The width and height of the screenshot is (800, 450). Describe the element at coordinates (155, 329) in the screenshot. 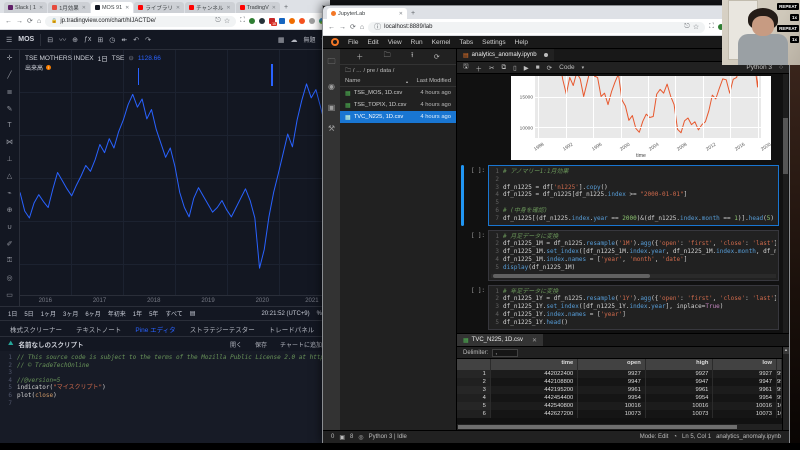

I see `tab-pine-editor: Pine エディタ` at that location.